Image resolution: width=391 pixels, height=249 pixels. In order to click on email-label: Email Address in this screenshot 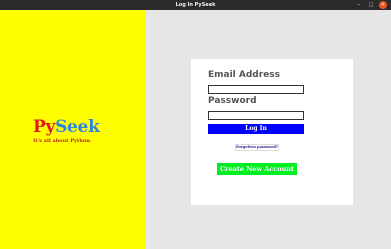, I will do `click(244, 75)`.